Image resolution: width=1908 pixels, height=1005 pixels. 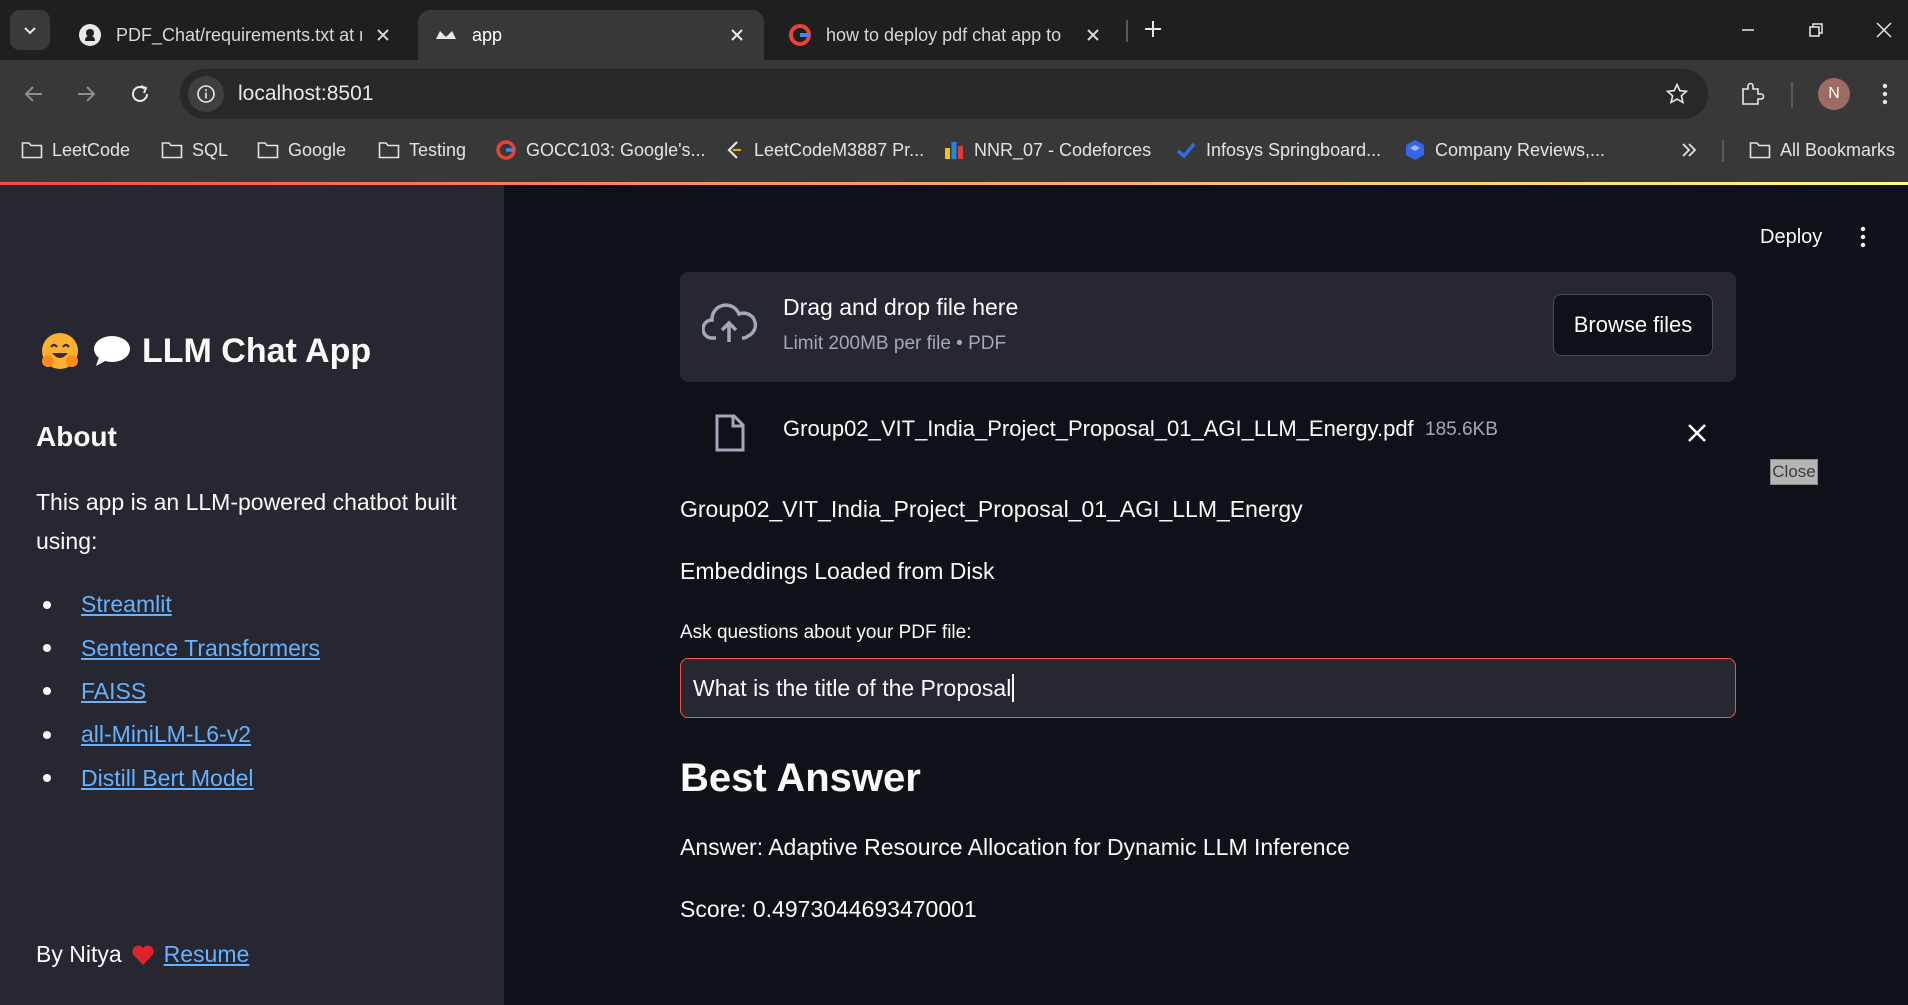 What do you see at coordinates (1863, 237) in the screenshot?
I see `app-menu-button` at bounding box center [1863, 237].